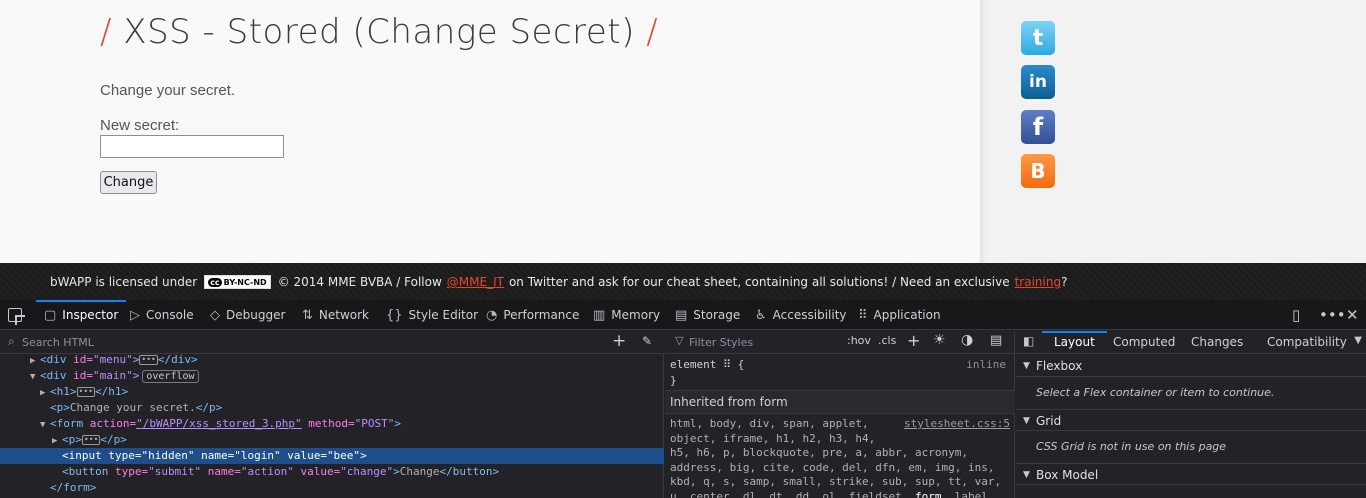  I want to click on attr-value-link: "/bWAPP/xss_stored_3.php", so click(219, 423).